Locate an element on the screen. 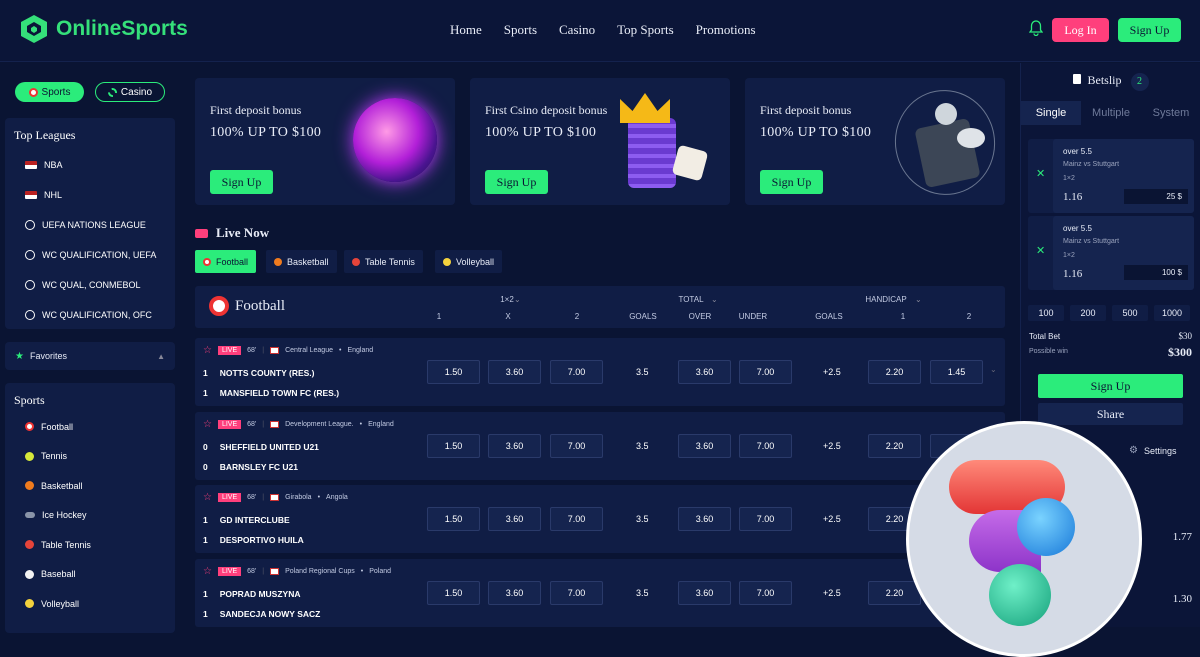  odds-button: 1.45 is located at coordinates (956, 372).